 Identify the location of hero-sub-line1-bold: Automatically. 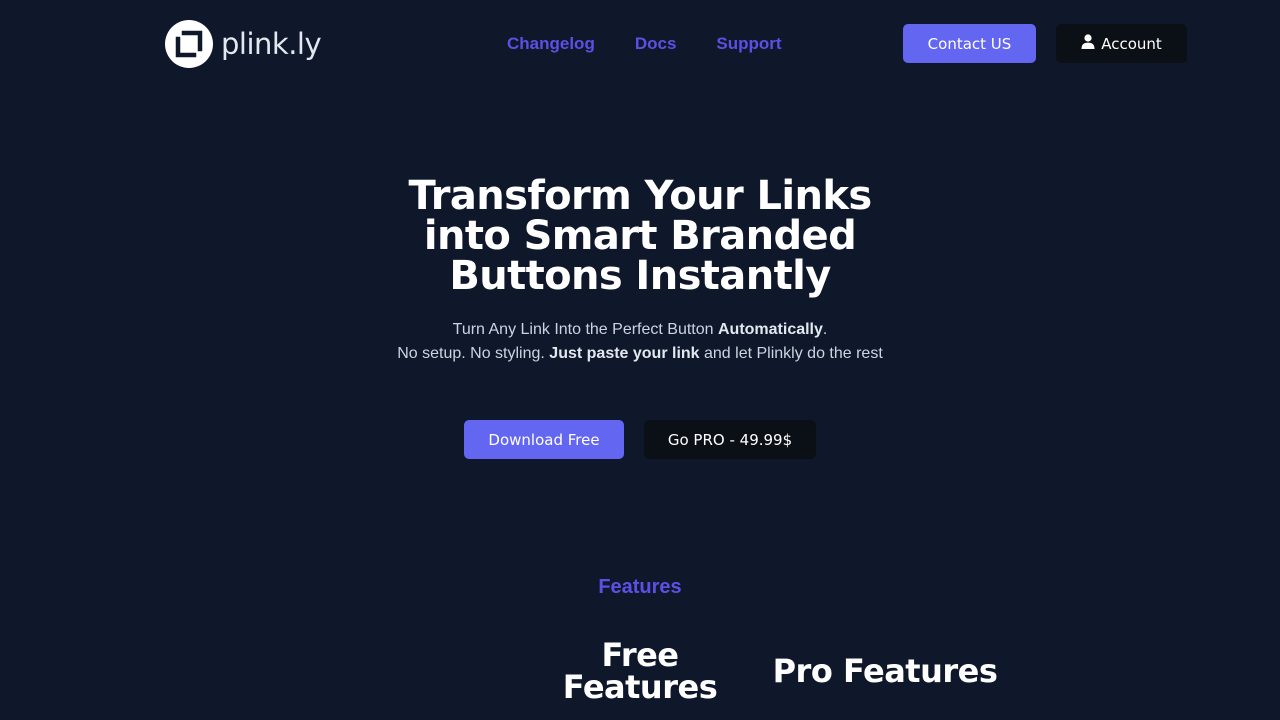
(770, 329).